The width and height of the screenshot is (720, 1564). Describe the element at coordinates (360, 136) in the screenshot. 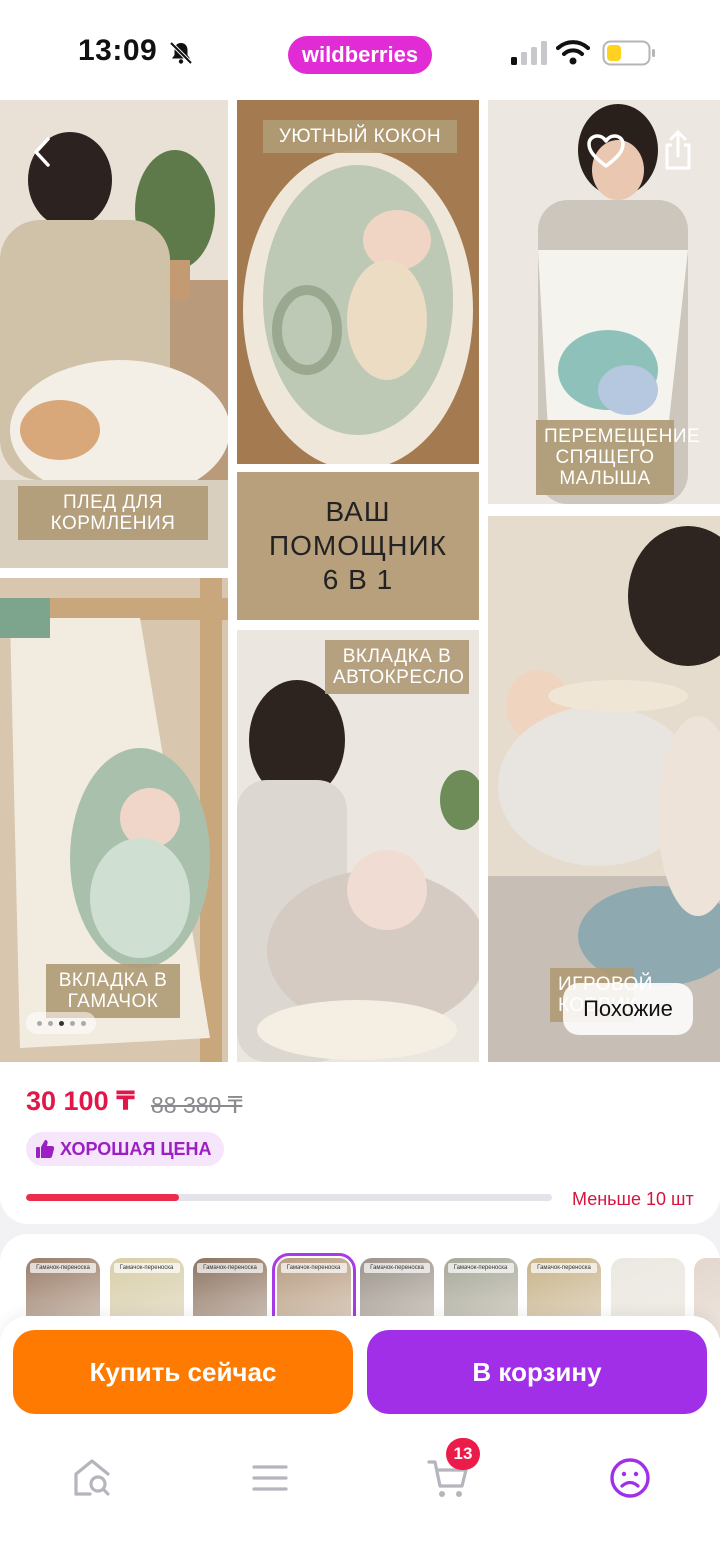

I see `caption-cozy-cocoon: УЮТНЫЙ КОКОН` at that location.